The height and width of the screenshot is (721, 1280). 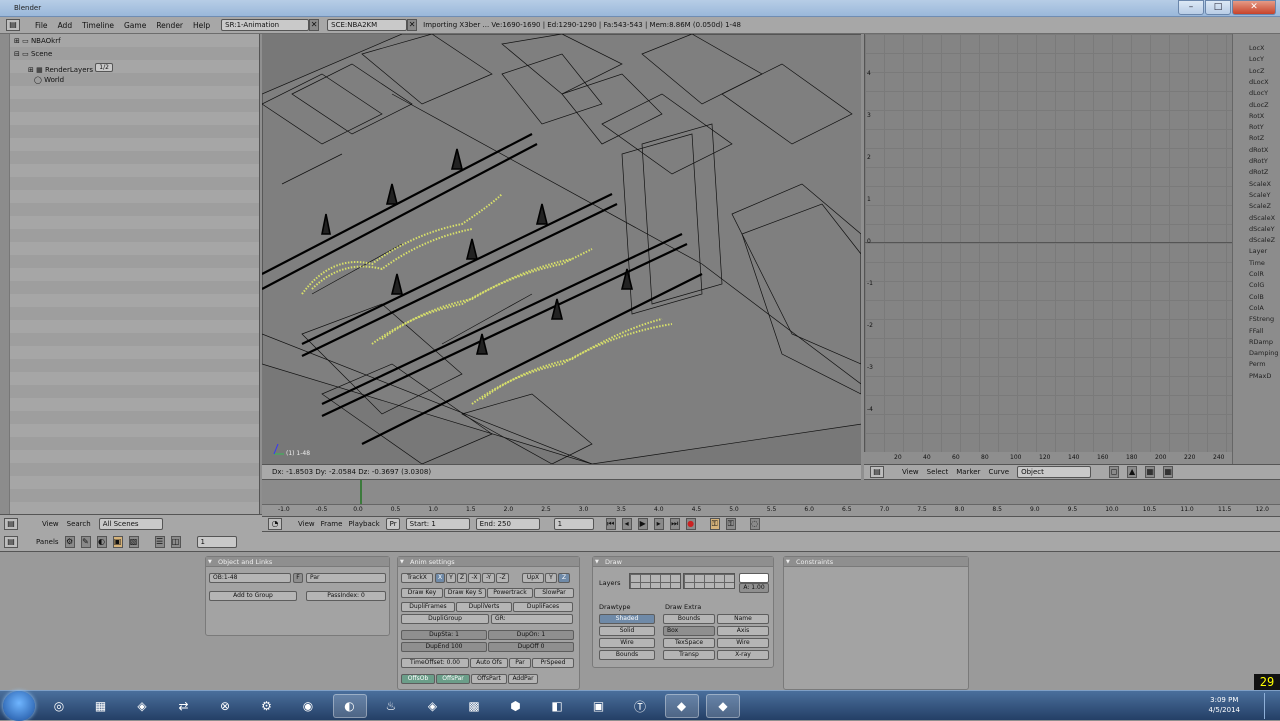 What do you see at coordinates (489, 679) in the screenshot?
I see `offs-part-button: OffsPart` at bounding box center [489, 679].